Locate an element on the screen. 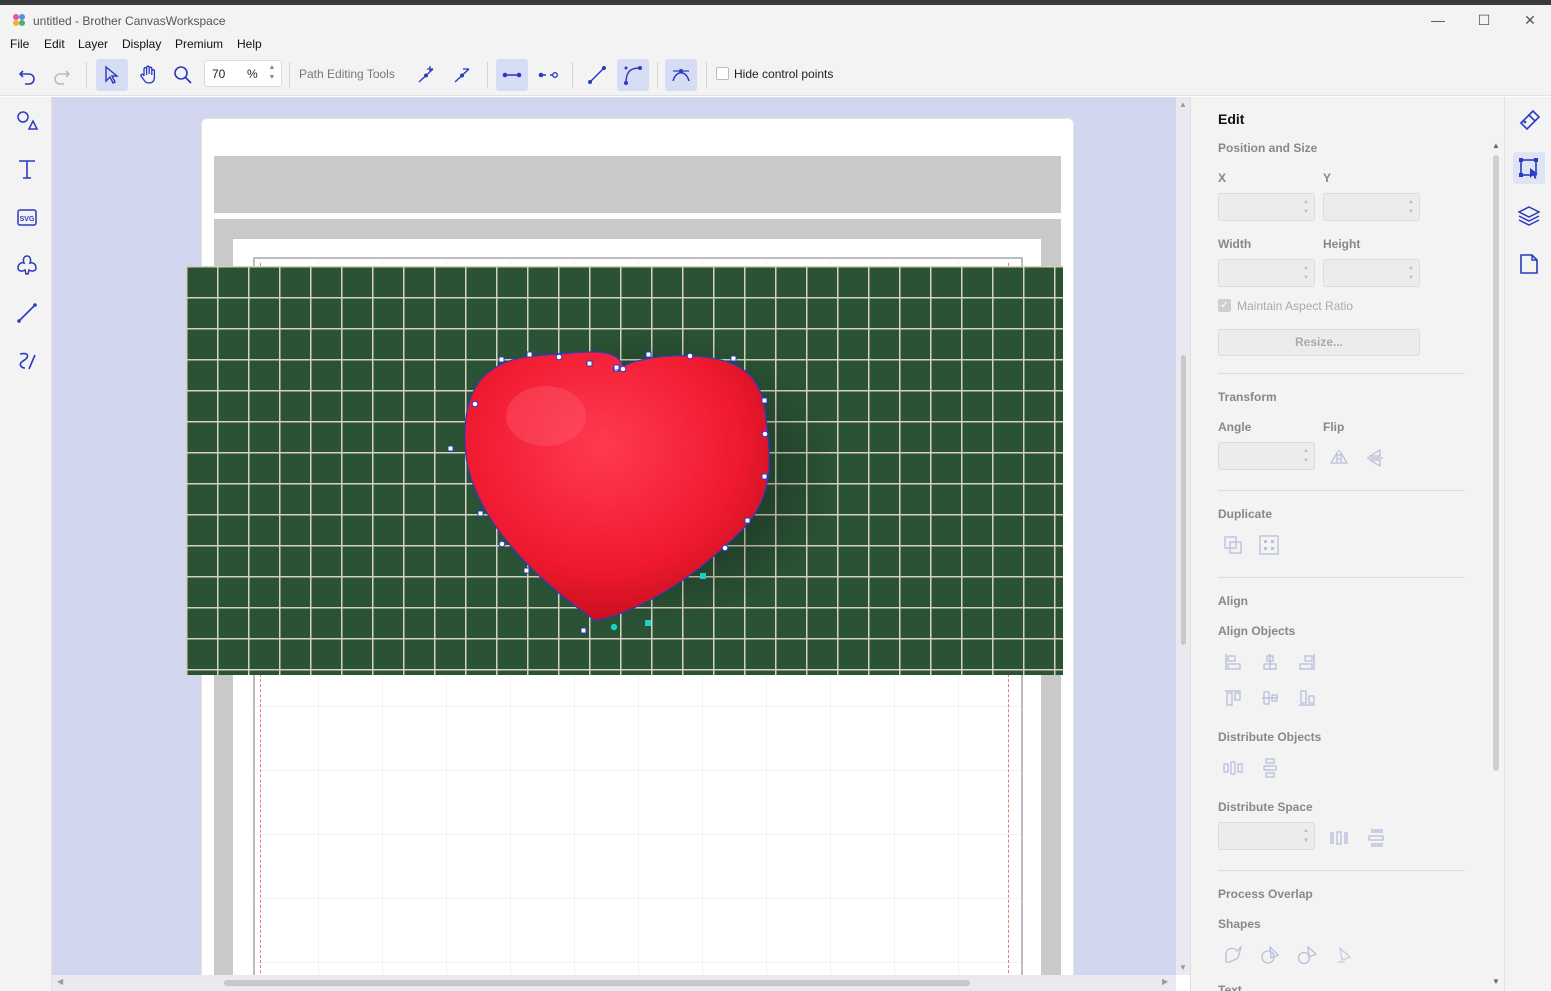 The width and height of the screenshot is (1551, 991). distribute-space-field: ▲ ▼ is located at coordinates (1266, 836).